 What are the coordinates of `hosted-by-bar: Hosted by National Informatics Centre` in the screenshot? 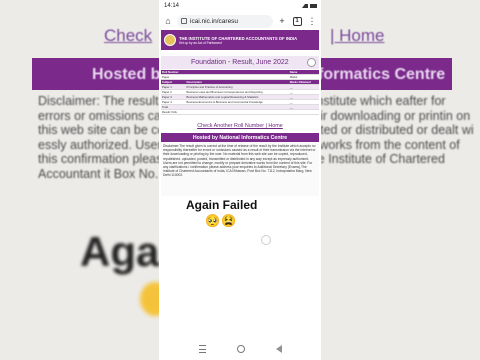 It's located at (240, 138).